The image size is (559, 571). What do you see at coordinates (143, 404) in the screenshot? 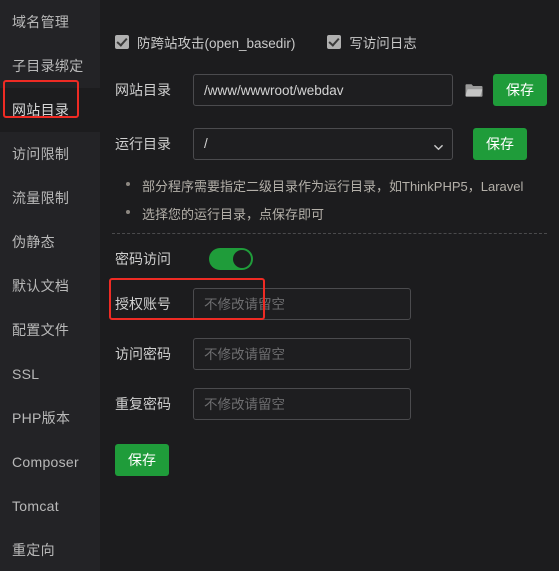
I see `repeat-password-label: 重复密码` at bounding box center [143, 404].